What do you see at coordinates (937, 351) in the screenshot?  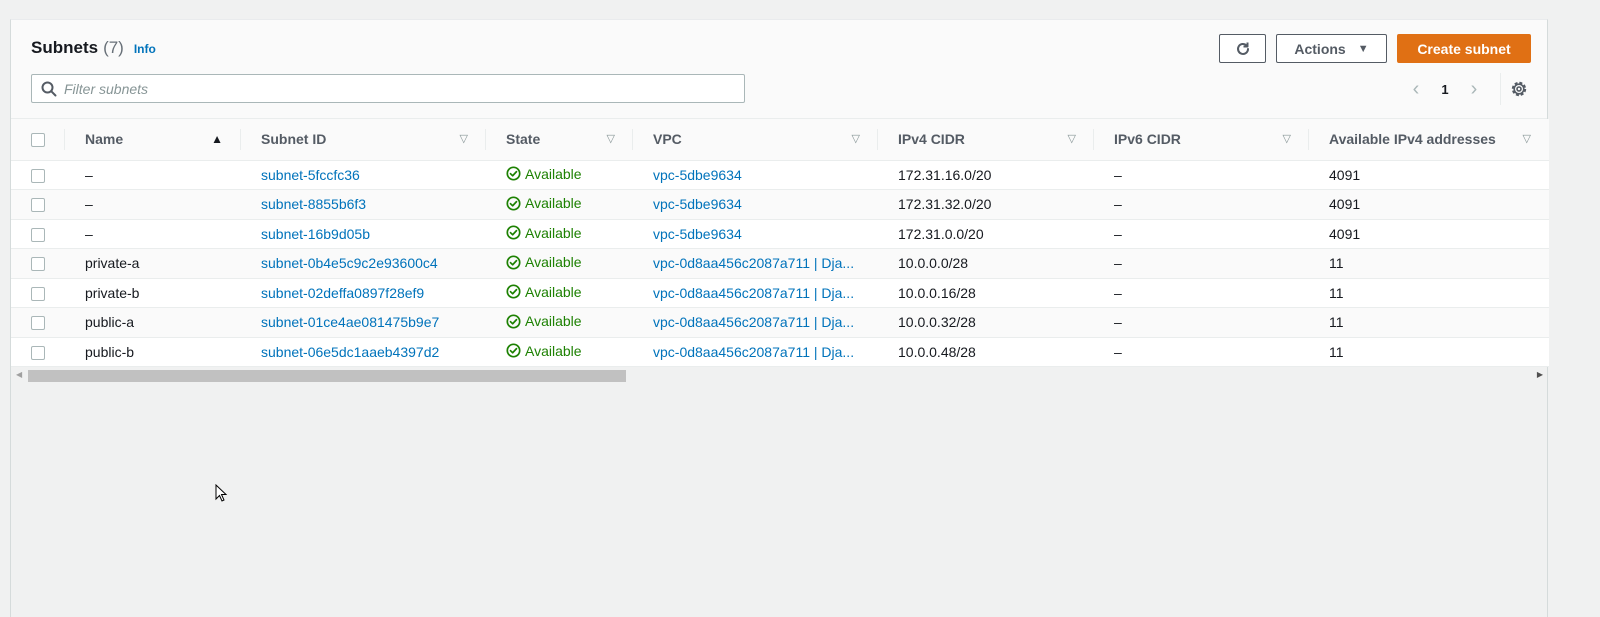 I see `cell-ipv4-cidr-text: 10.0.0.48/28` at bounding box center [937, 351].